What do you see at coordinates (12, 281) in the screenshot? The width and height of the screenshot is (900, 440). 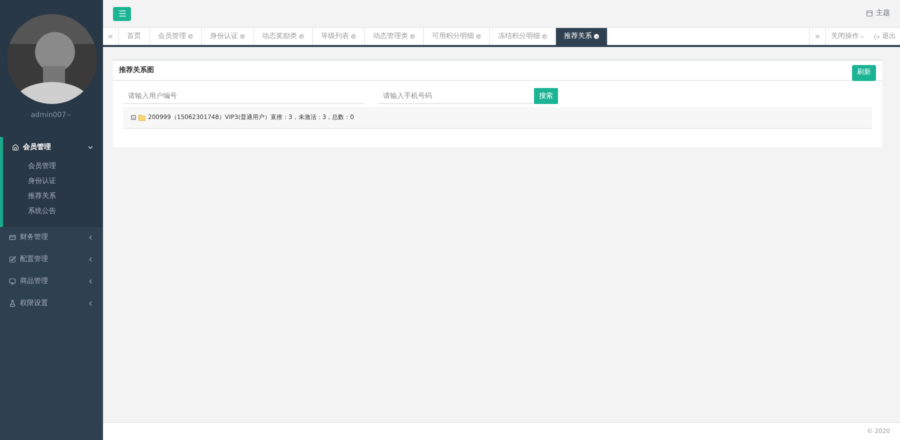 I see `monitor-icon` at bounding box center [12, 281].